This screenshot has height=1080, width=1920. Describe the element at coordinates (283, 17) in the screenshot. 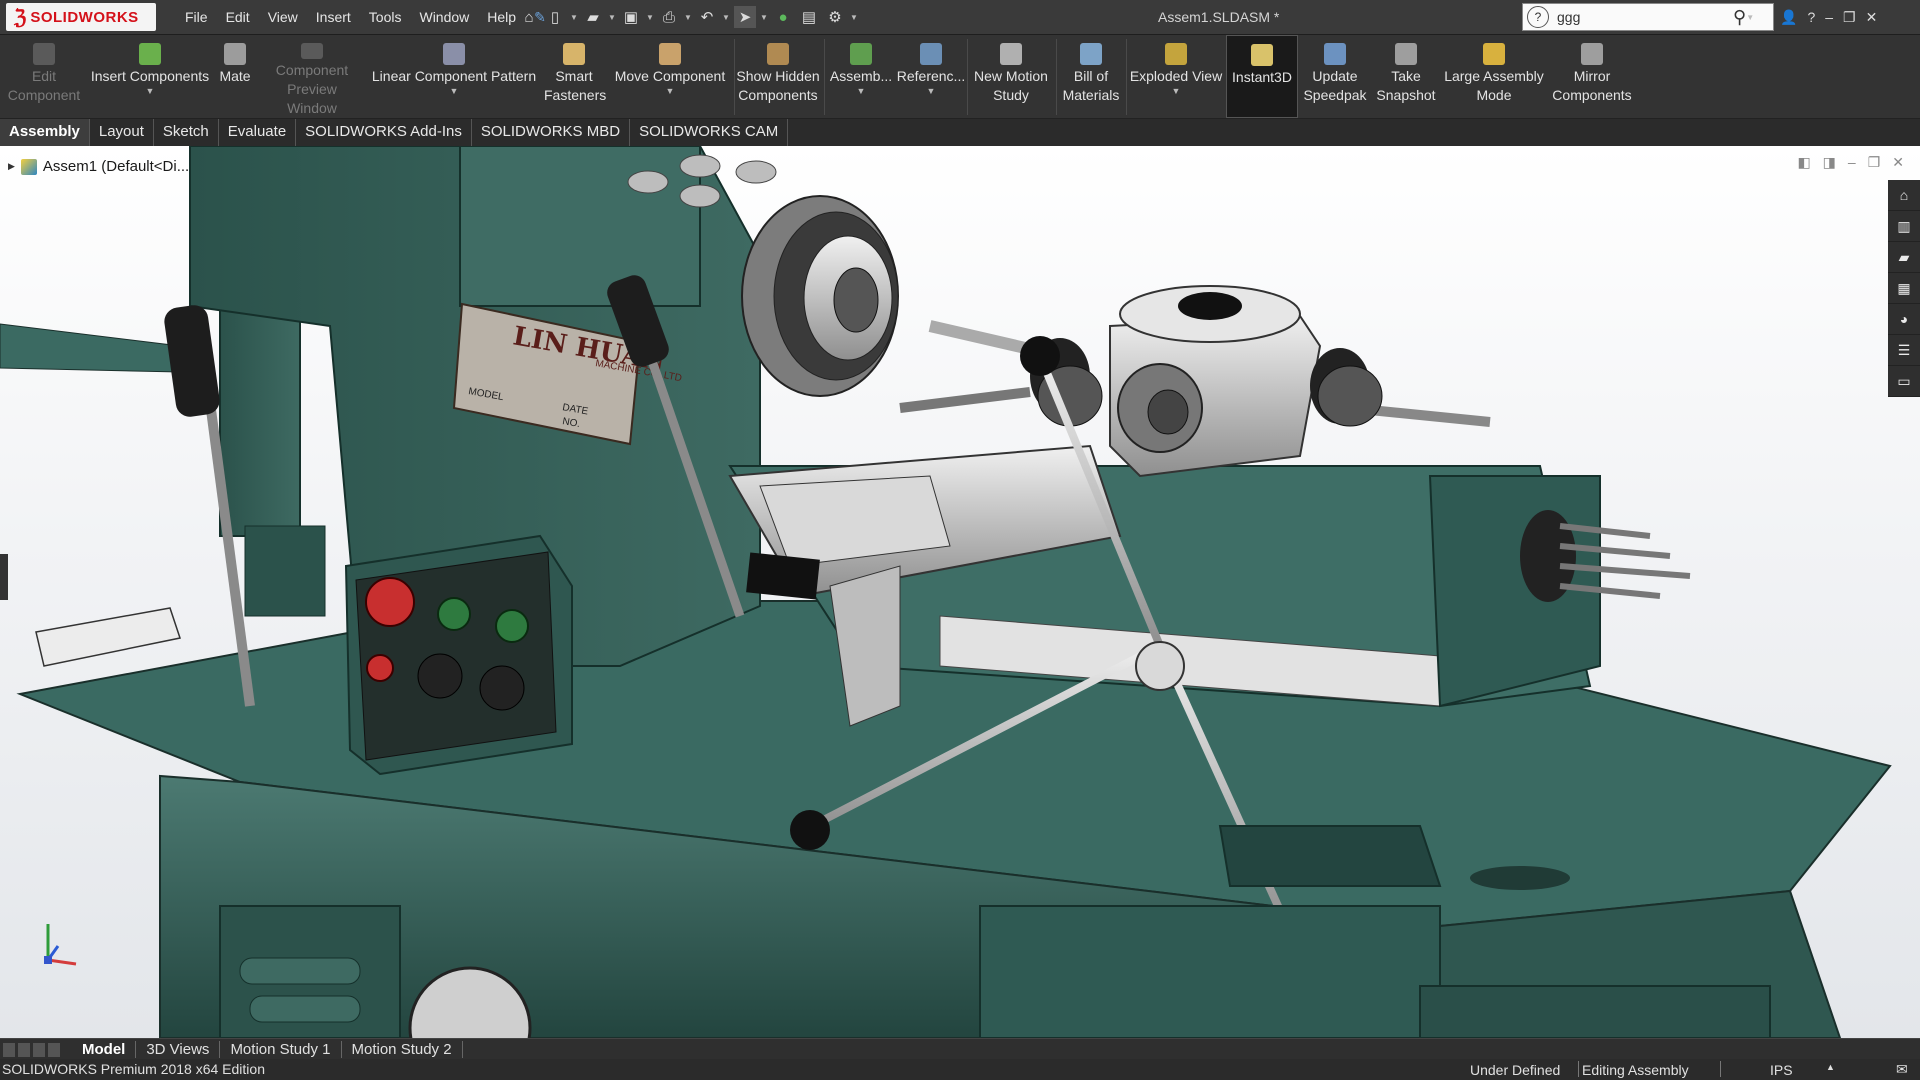

I see `menu-view: View` at that location.